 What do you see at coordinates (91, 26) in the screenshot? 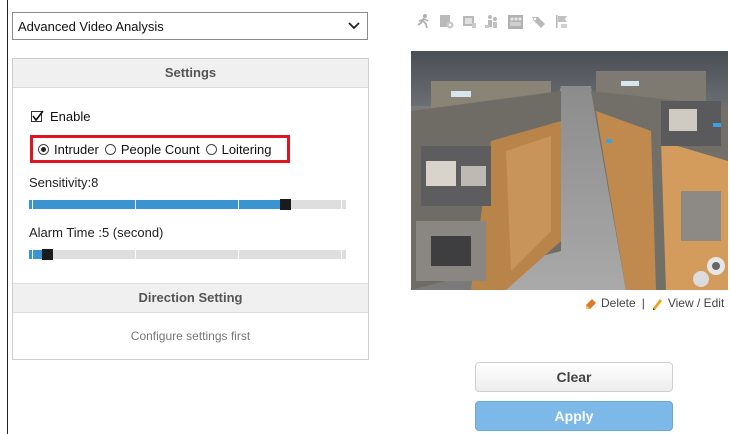
I see `dropdown-value: Advanced Video Analysis` at bounding box center [91, 26].